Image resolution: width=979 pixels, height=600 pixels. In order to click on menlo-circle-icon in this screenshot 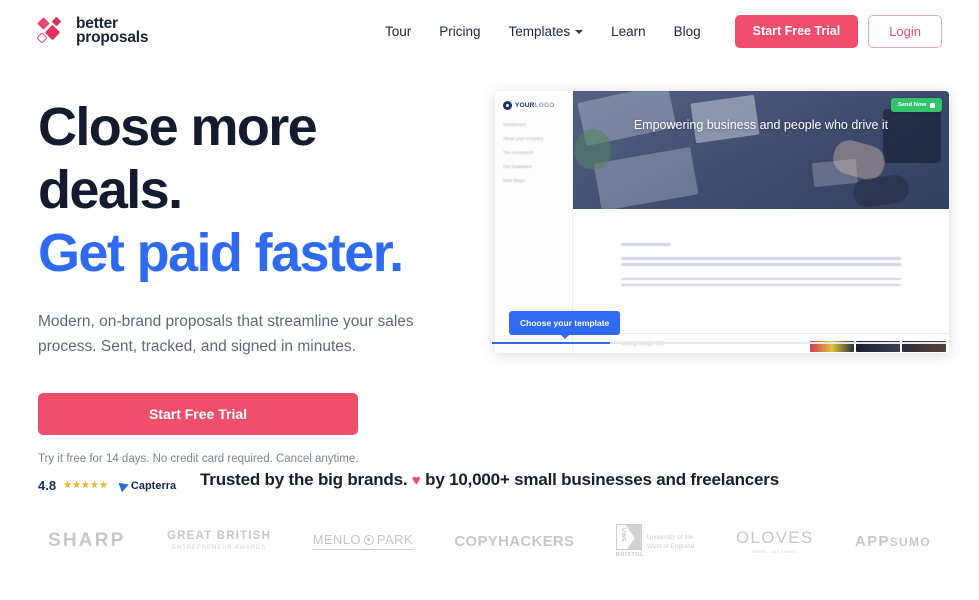, I will do `click(368, 539)`.